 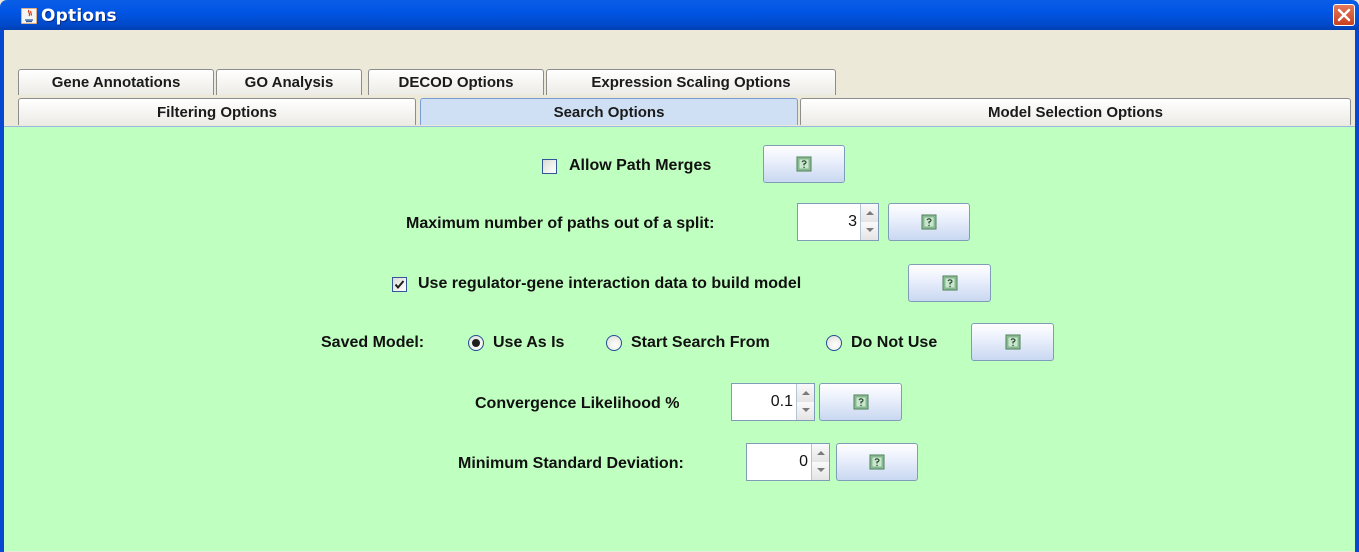 I want to click on max-paths-increment-button, so click(x=869, y=213).